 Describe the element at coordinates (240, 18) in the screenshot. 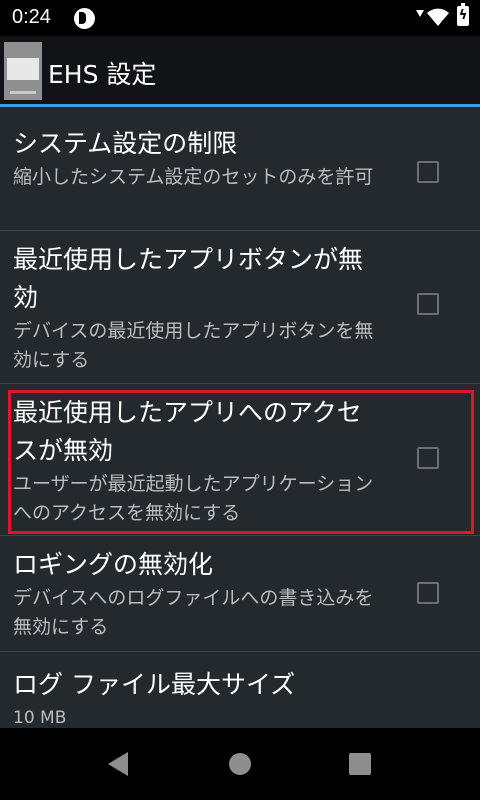

I see `status-bar: 0:24 5 ϟ` at that location.